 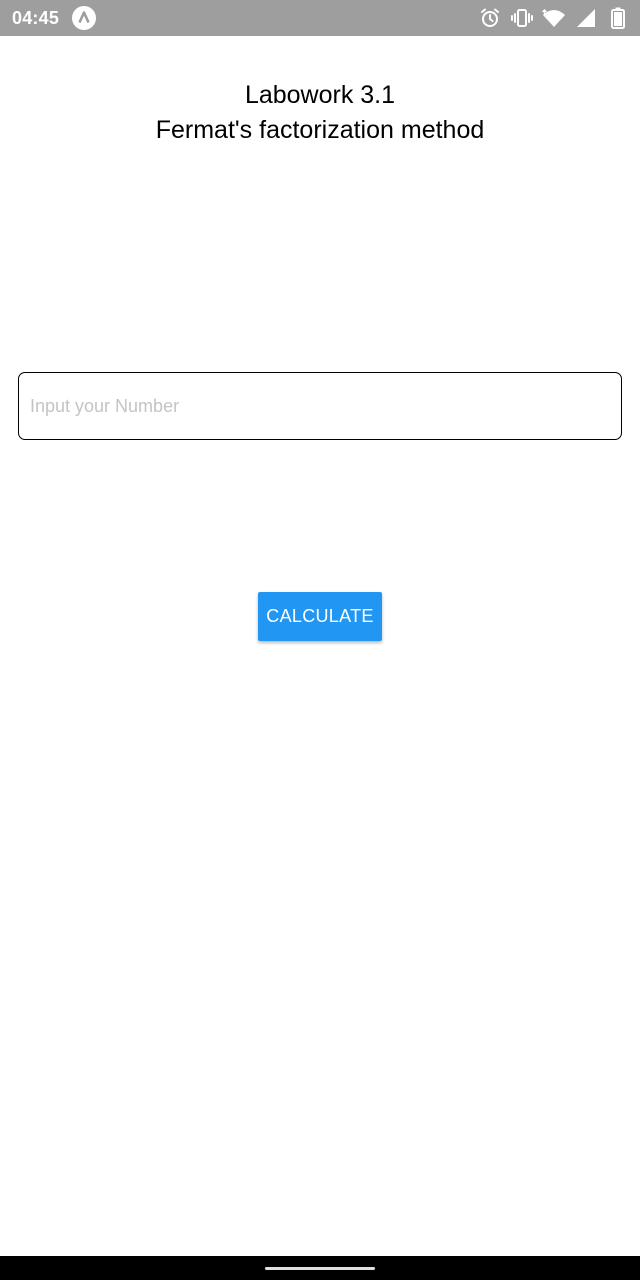 What do you see at coordinates (36, 18) in the screenshot?
I see `status-time: 04:45` at bounding box center [36, 18].